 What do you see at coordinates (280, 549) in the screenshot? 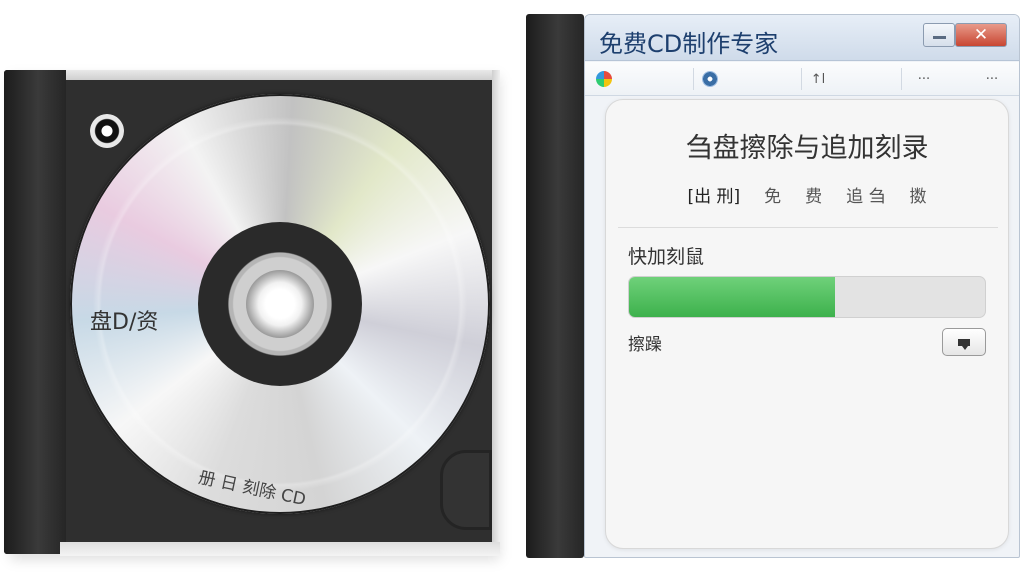
I see `case-bottom-edge` at bounding box center [280, 549].